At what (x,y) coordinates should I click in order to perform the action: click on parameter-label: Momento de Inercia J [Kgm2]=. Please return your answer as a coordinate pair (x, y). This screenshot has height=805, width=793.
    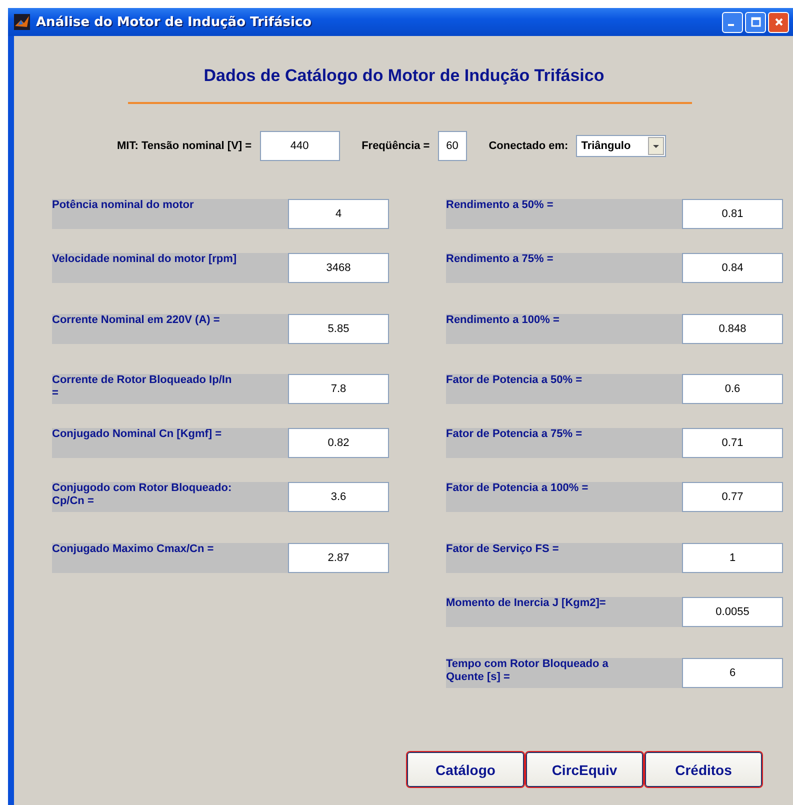
    Looking at the image, I should click on (564, 612).